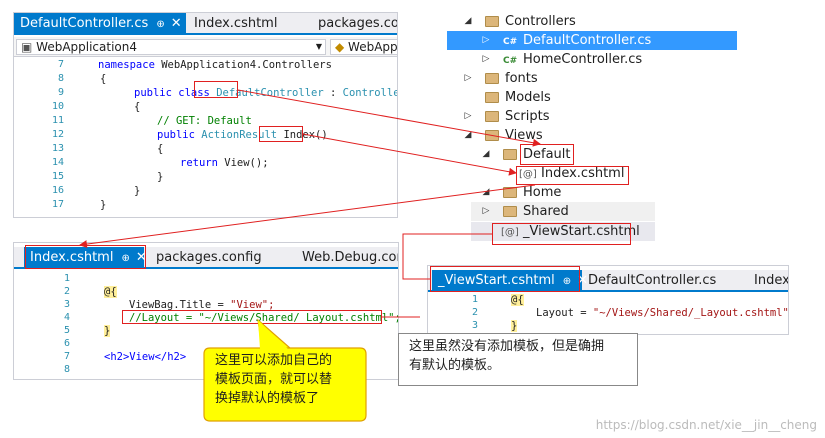  I want to click on tree-item-scripts: ▷ Scripts, so click(592, 116).